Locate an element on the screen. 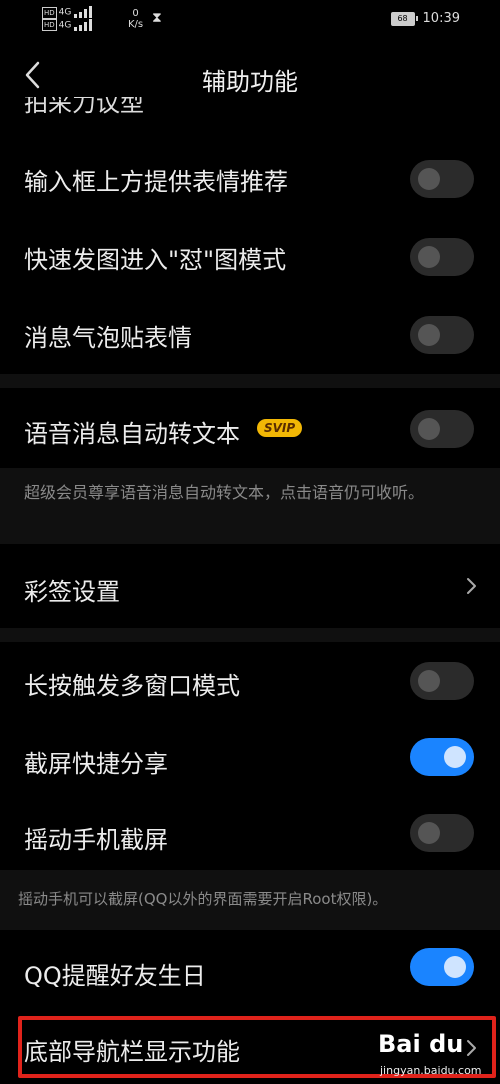 This screenshot has width=500, height=1084. setting-row-emoji-suggest: 输入框上方提供表情推荐 is located at coordinates (250, 179).